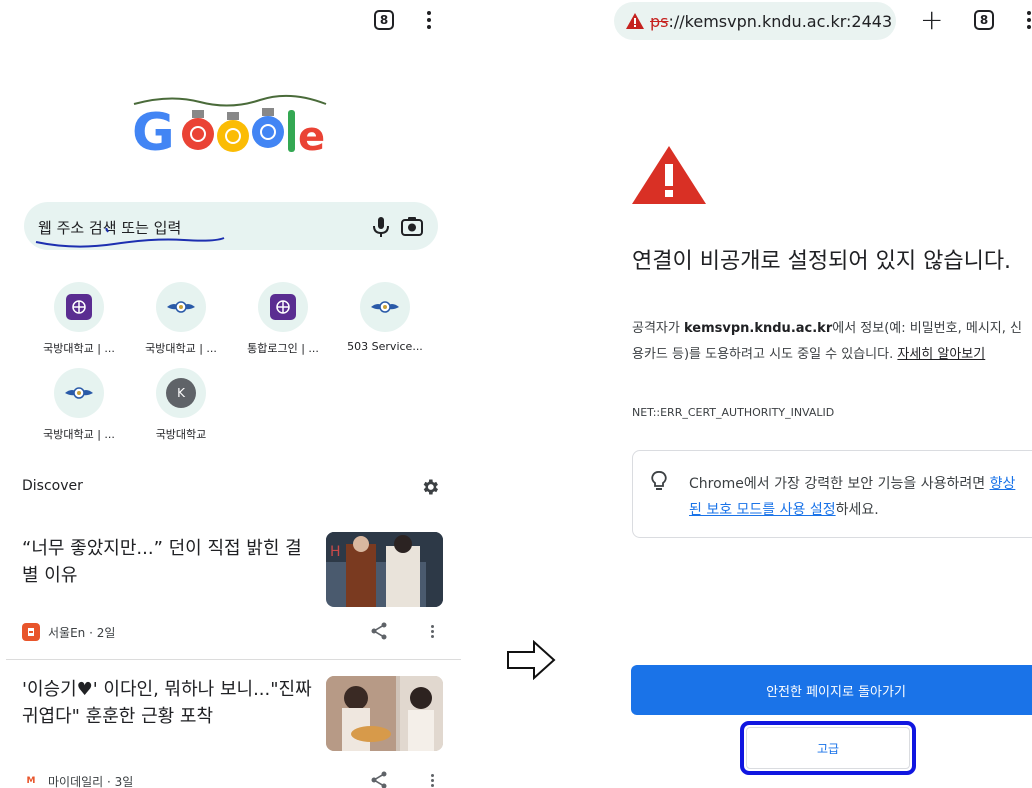 This screenshot has width=1032, height=788. I want to click on transition-arrow-icon, so click(531, 660).